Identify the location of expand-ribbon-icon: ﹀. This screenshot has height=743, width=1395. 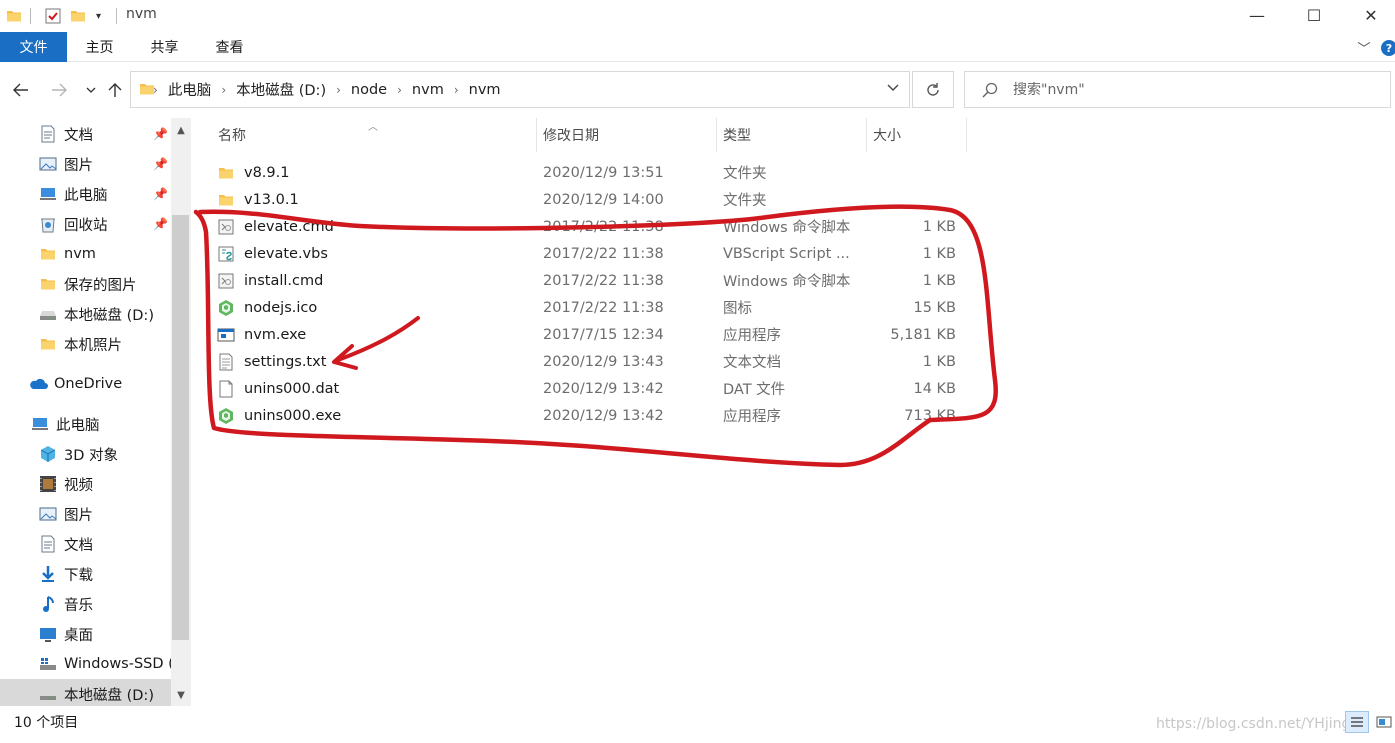
(1364, 47).